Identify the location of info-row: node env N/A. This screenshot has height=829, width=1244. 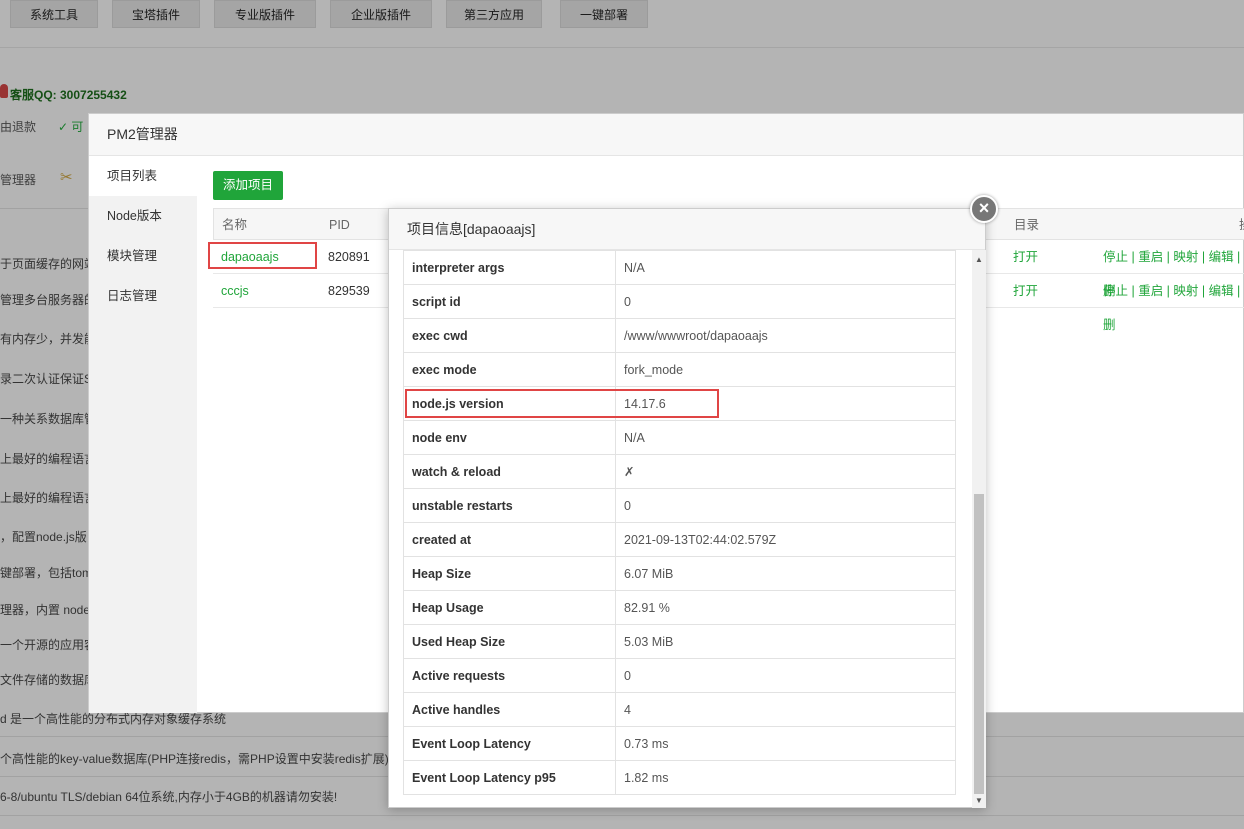
(679, 437).